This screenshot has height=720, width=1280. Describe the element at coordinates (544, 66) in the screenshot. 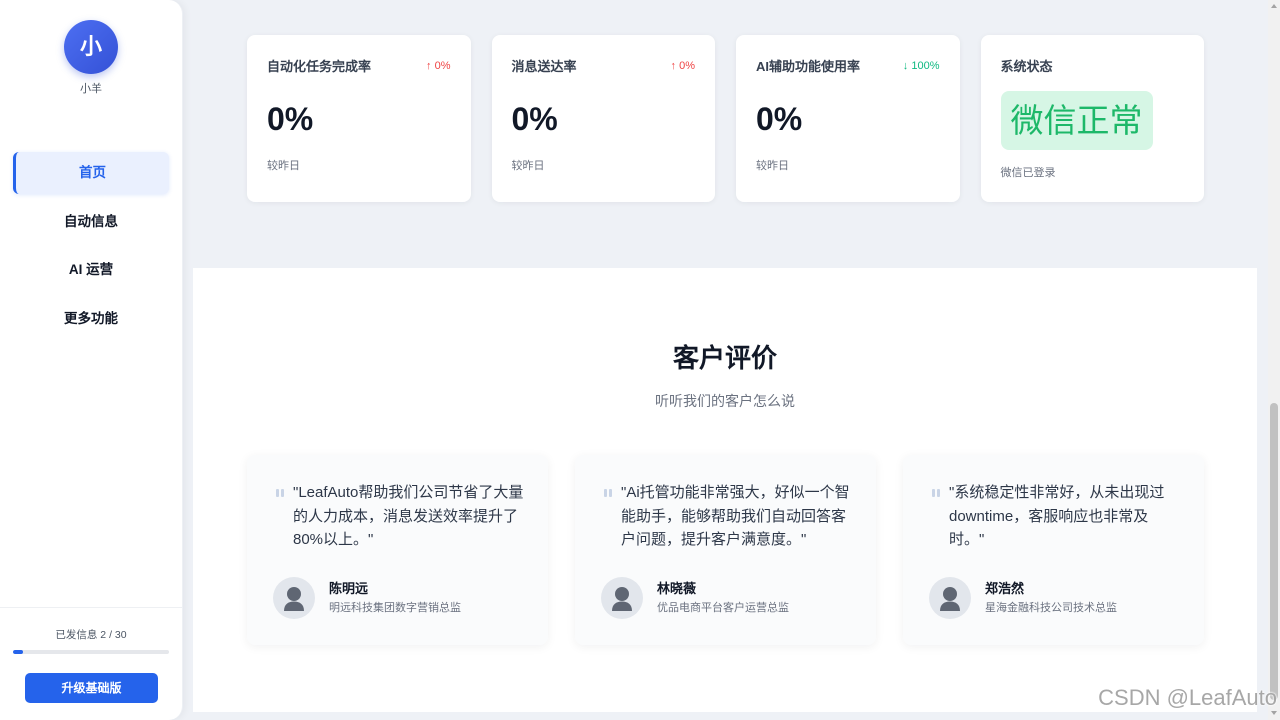

I see `stat-title: 消息送达率` at that location.